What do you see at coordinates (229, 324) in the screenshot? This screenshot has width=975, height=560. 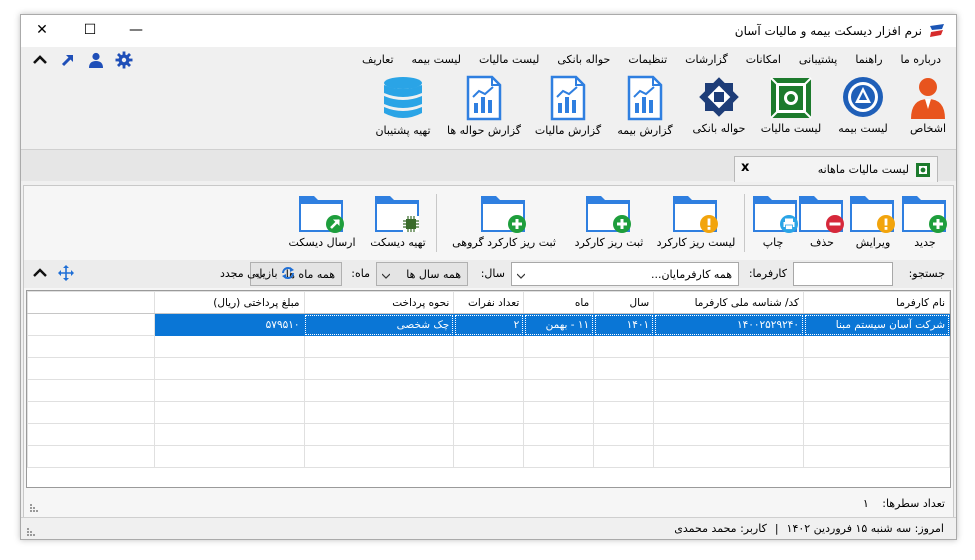 I see `grid-cell: ۵۷۹۵۱۰` at bounding box center [229, 324].